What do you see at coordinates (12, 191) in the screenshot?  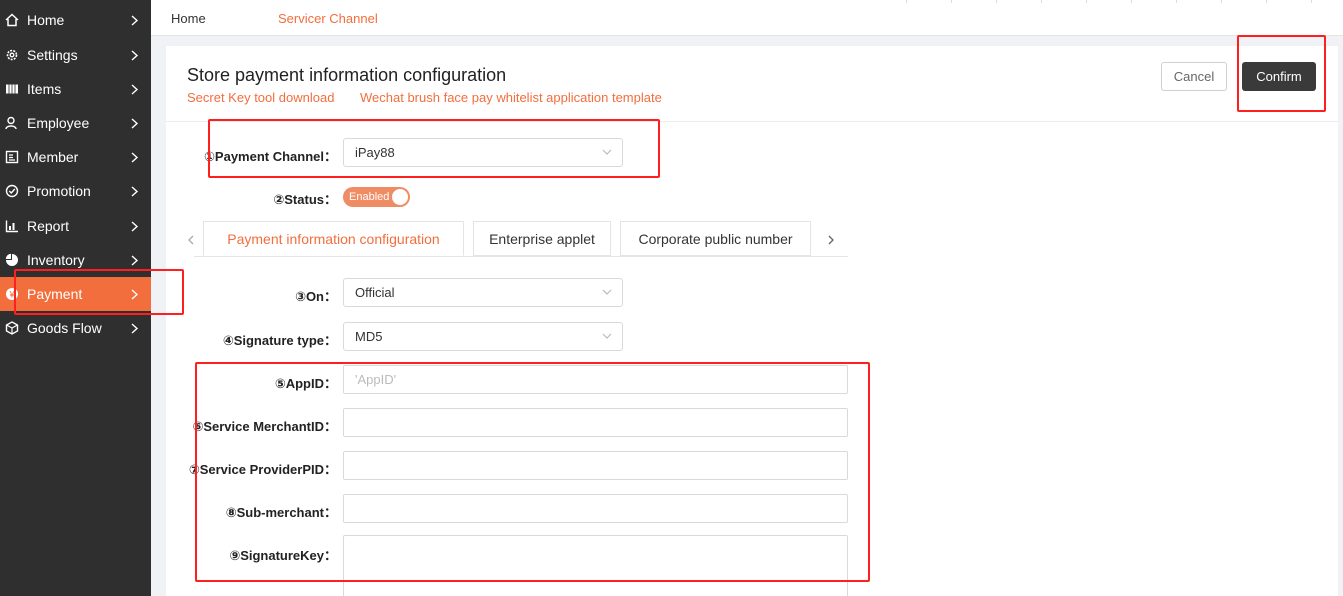 I see `promotion-icon` at bounding box center [12, 191].